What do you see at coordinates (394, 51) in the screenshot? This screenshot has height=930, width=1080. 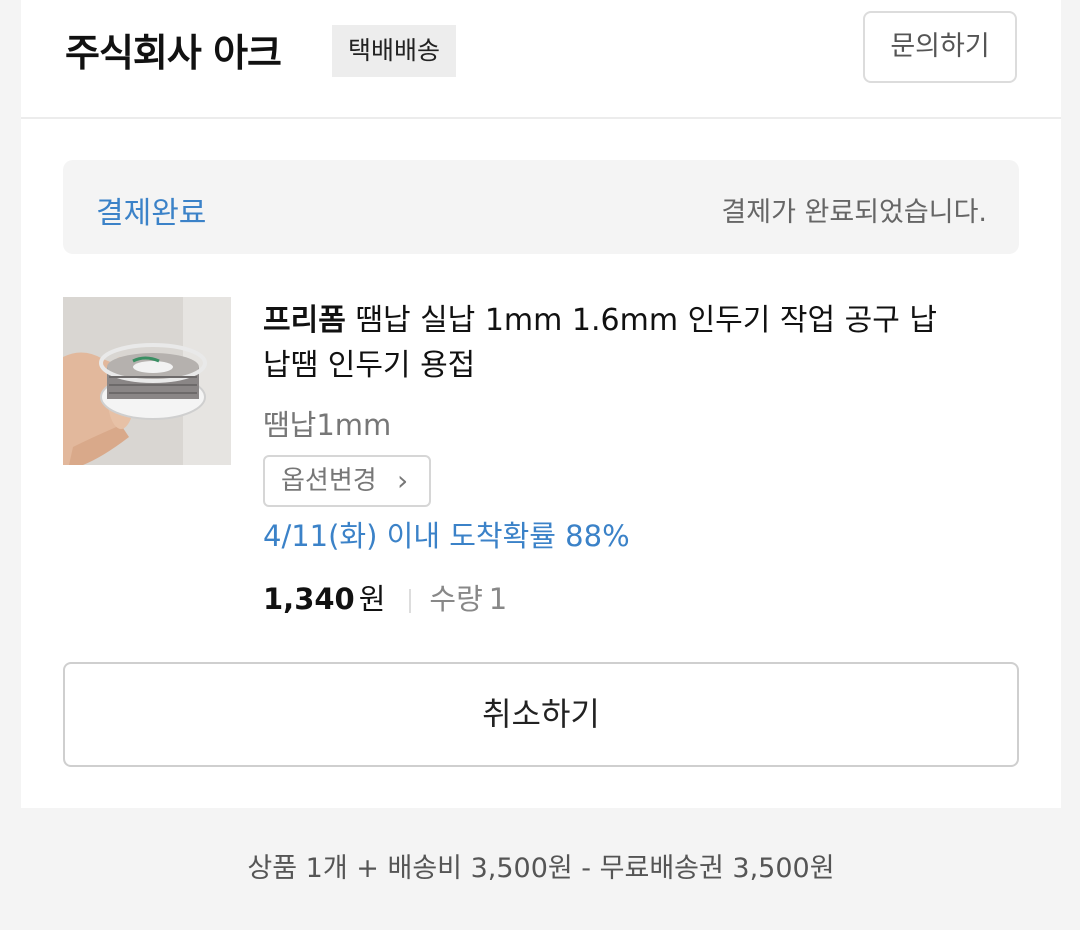 I see `shipping-badge: 택배배송` at bounding box center [394, 51].